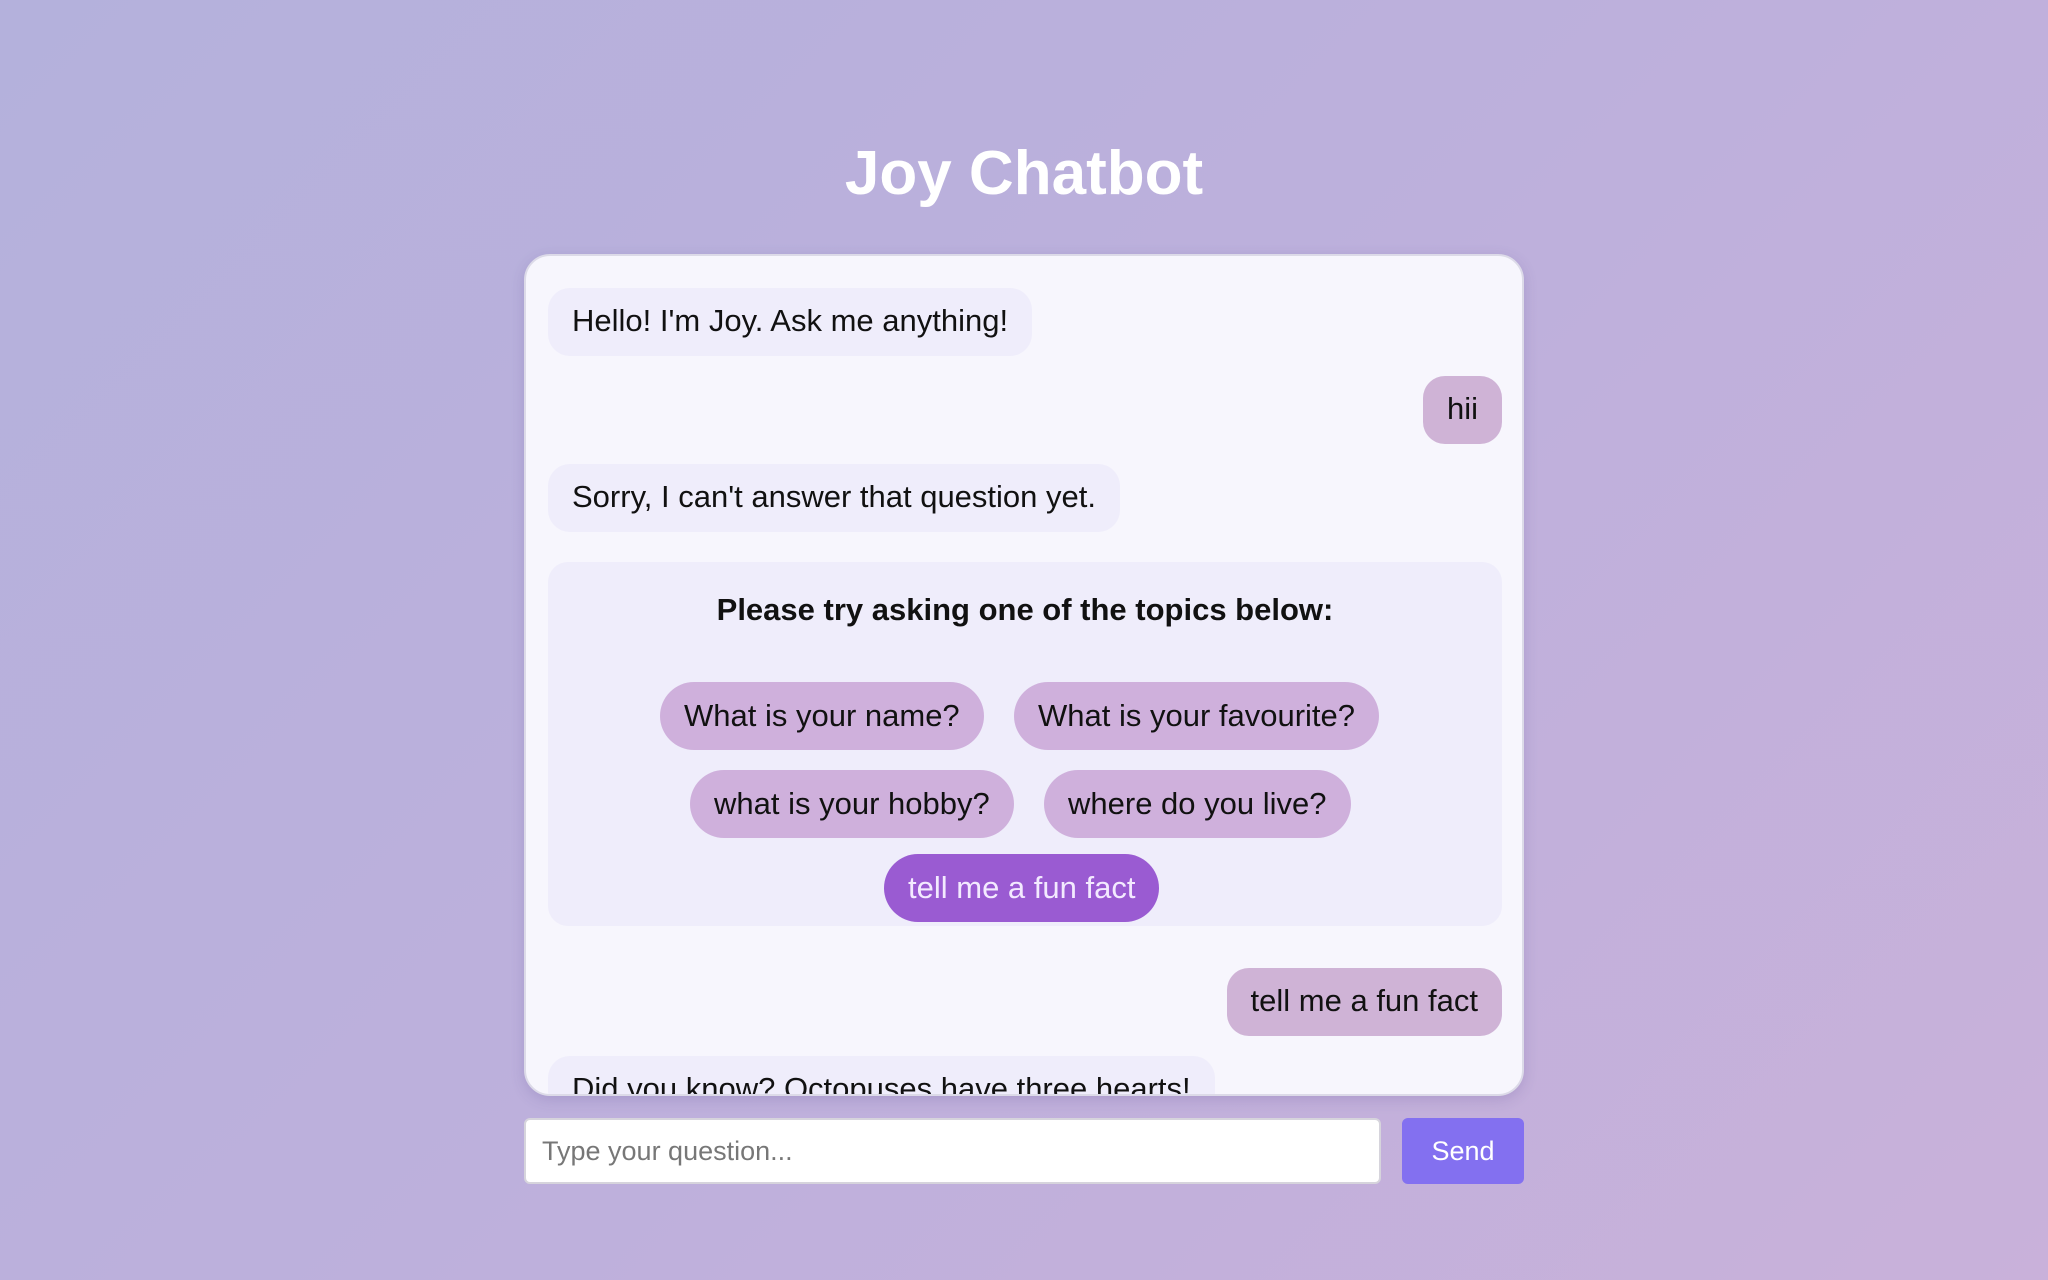 The image size is (2048, 1280). What do you see at coordinates (952, 1151) in the screenshot?
I see `question-input` at bounding box center [952, 1151].